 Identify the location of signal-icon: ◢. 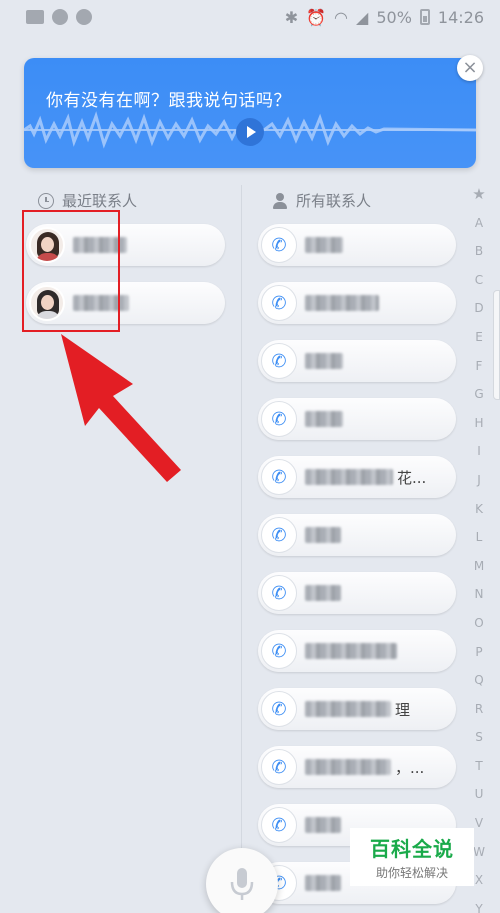
(362, 17).